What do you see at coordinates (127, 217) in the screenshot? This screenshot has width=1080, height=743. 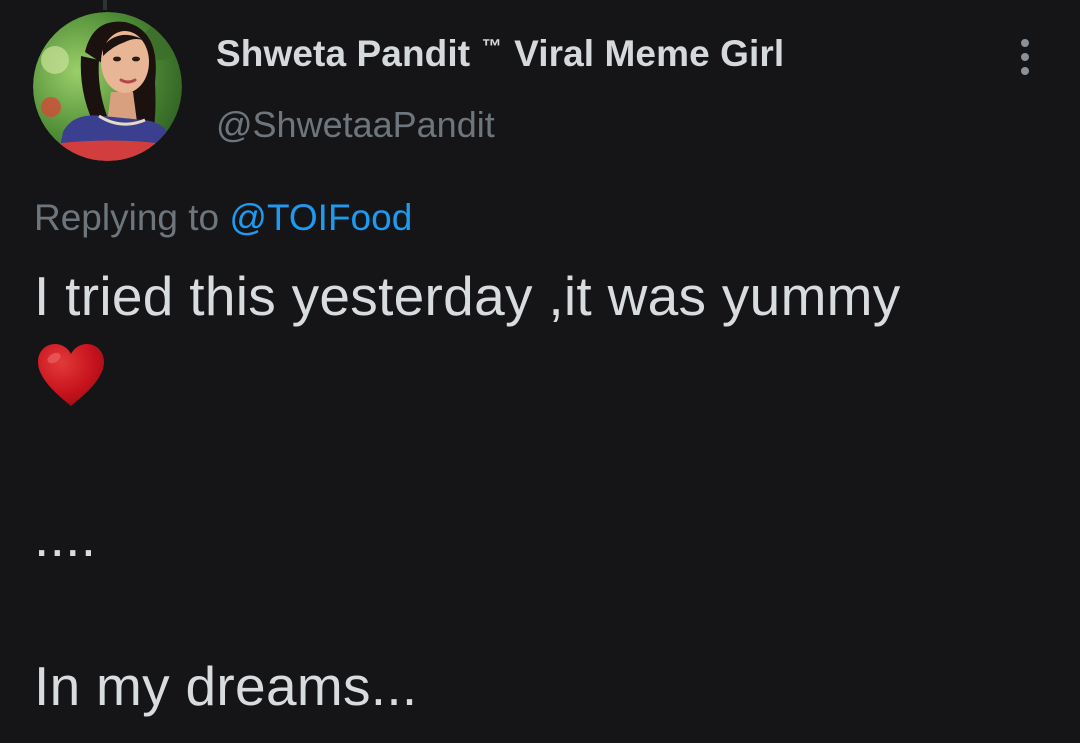 I see `reply-prefix: Replying to` at bounding box center [127, 217].